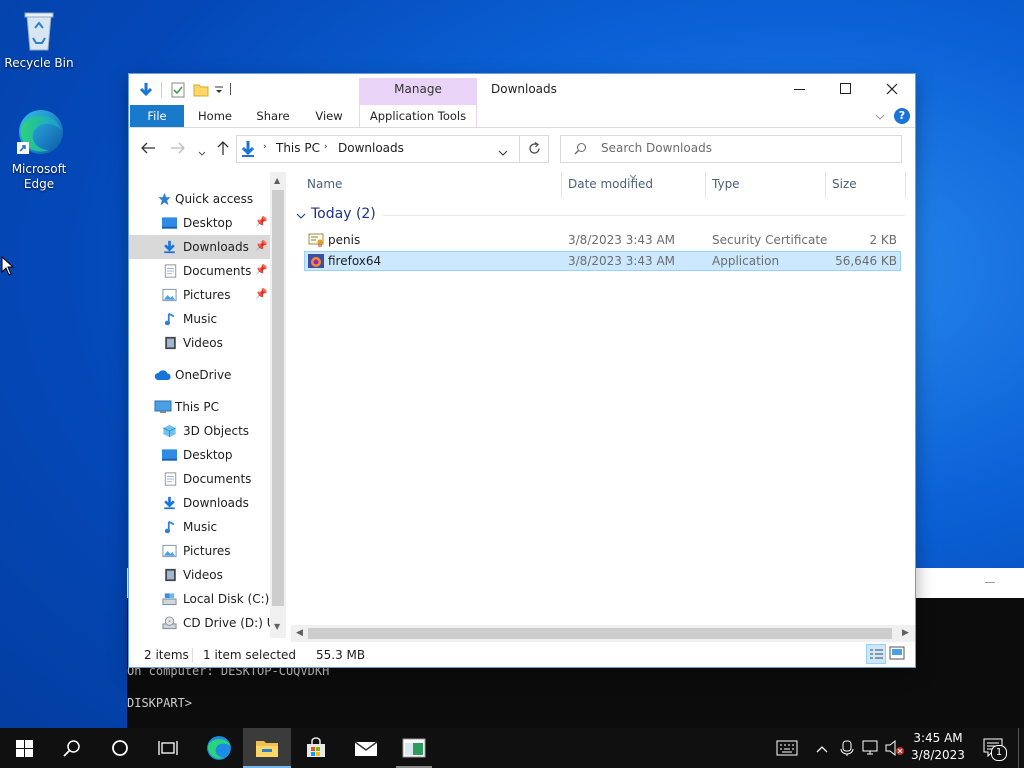 Image resolution: width=1024 pixels, height=768 pixels. I want to click on nav-qa-downloads: Downloads 📌, so click(207, 247).